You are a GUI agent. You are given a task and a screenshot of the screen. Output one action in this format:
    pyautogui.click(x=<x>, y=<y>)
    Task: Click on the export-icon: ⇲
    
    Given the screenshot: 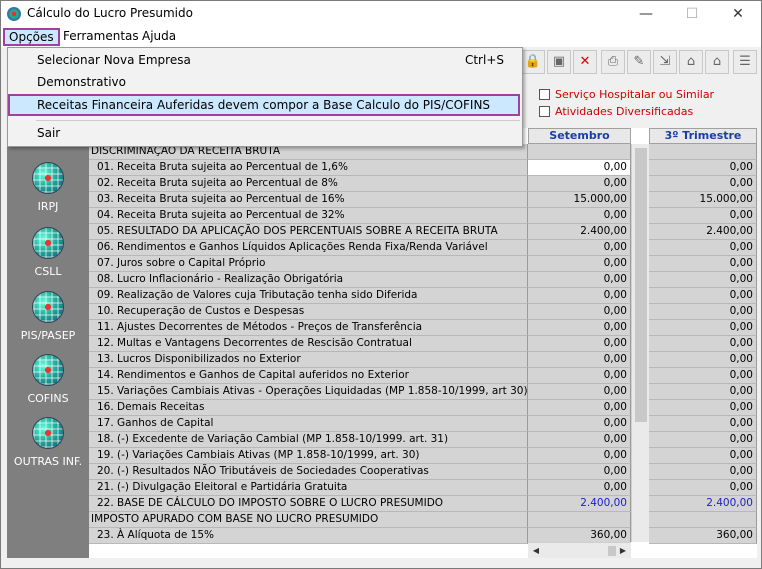 What is the action you would take?
    pyautogui.click(x=665, y=62)
    